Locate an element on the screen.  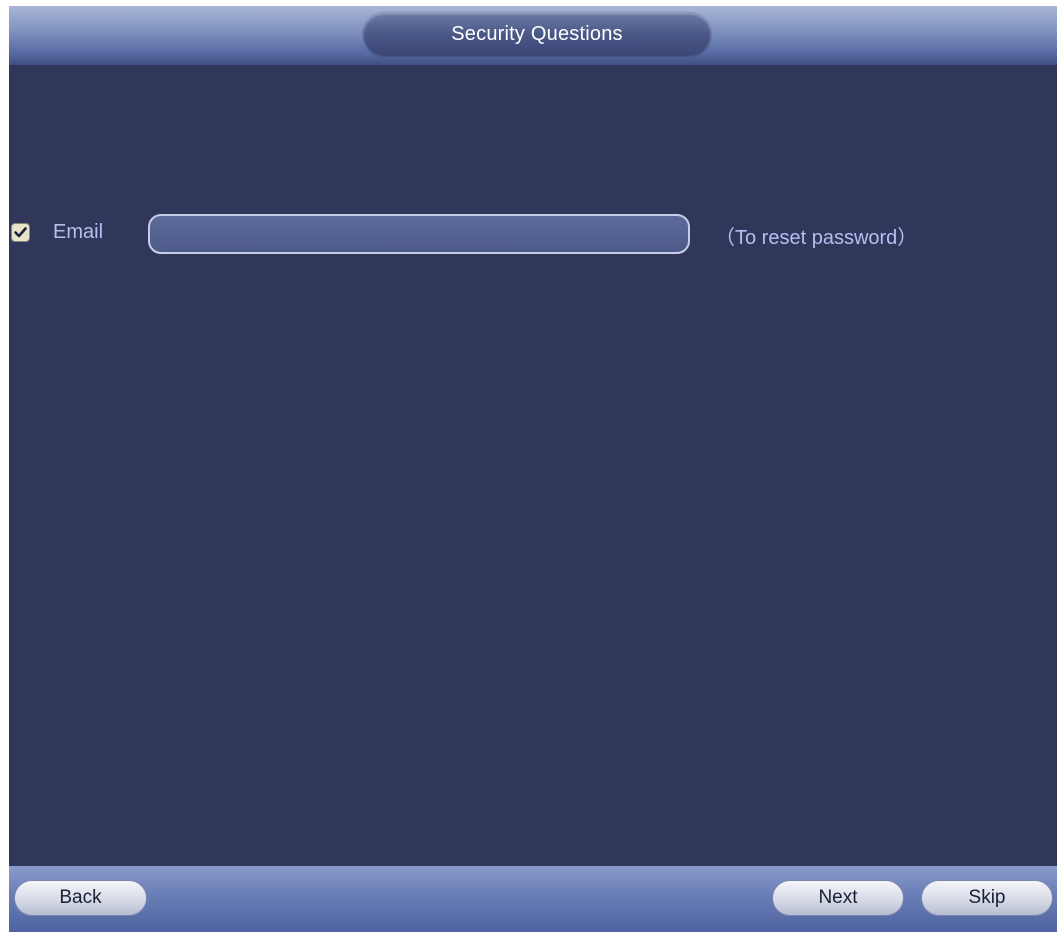
email-checkbox is located at coordinates (20, 232).